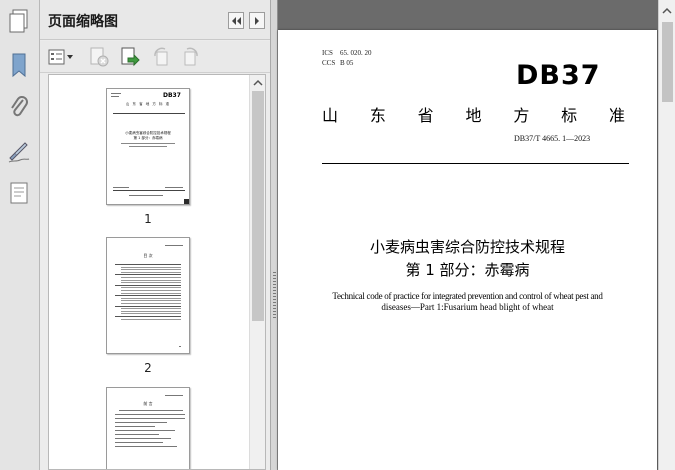 The height and width of the screenshot is (470, 675). I want to click on ccs-code: B 05, so click(347, 63).